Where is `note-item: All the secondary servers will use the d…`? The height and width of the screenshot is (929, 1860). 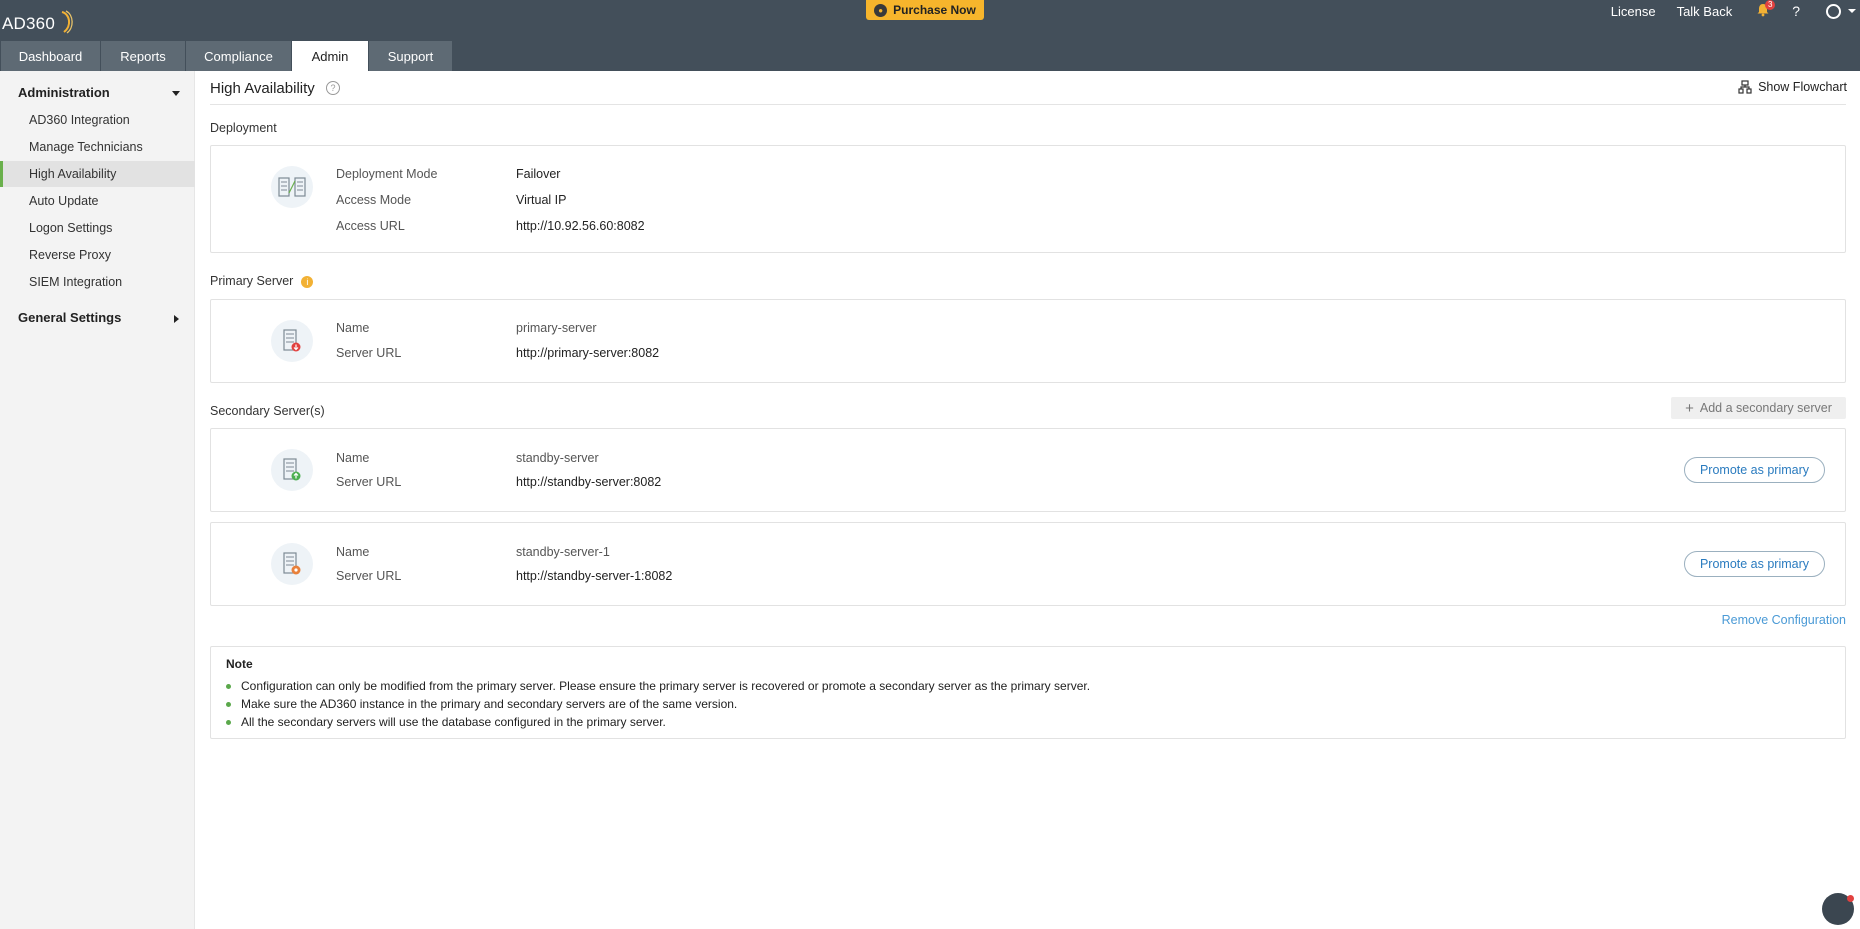 note-item: All the secondary servers will use the d… is located at coordinates (1028, 722).